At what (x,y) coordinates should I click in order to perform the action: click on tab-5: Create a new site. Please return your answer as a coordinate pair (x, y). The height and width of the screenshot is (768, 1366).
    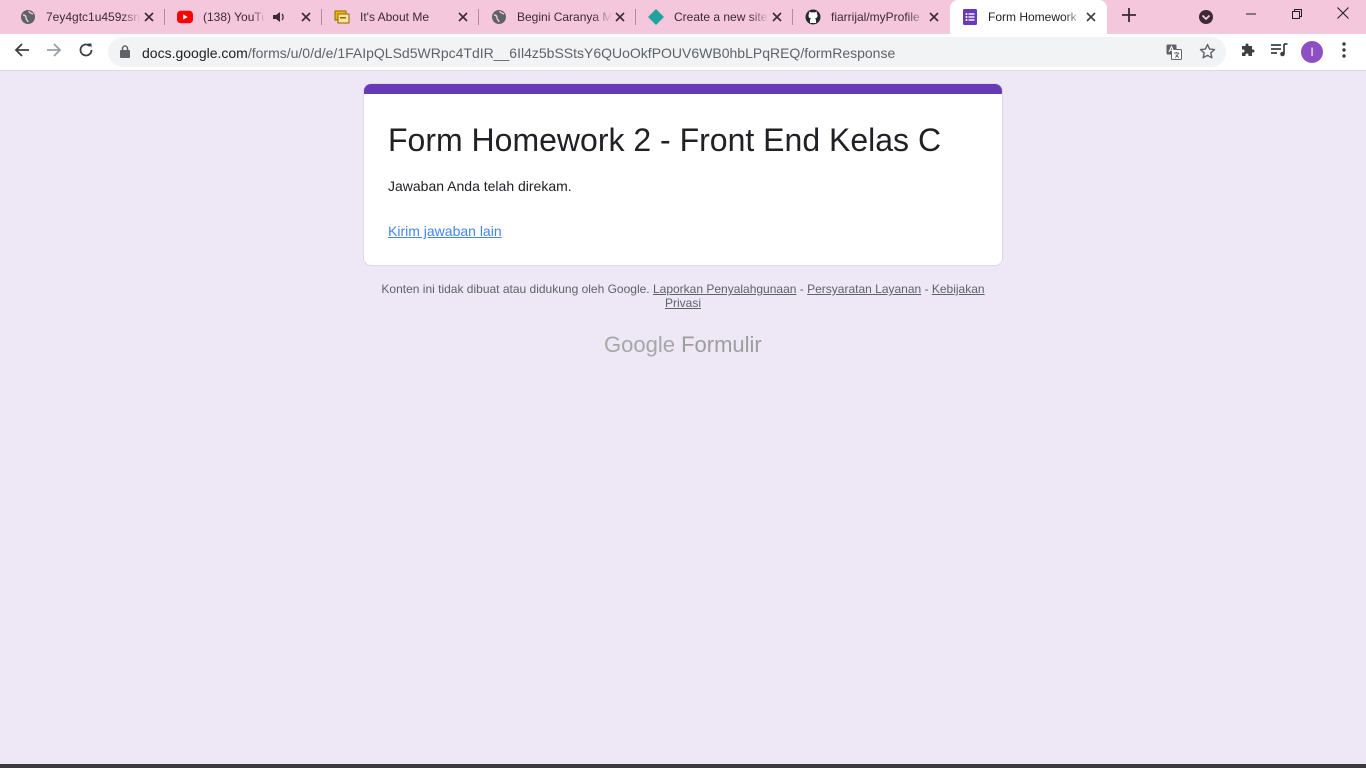
    Looking at the image, I should click on (714, 17).